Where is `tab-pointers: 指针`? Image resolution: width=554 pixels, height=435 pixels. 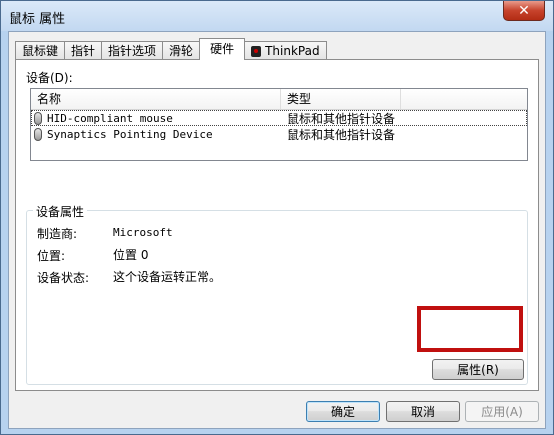
tab-pointers: 指针 is located at coordinates (83, 50).